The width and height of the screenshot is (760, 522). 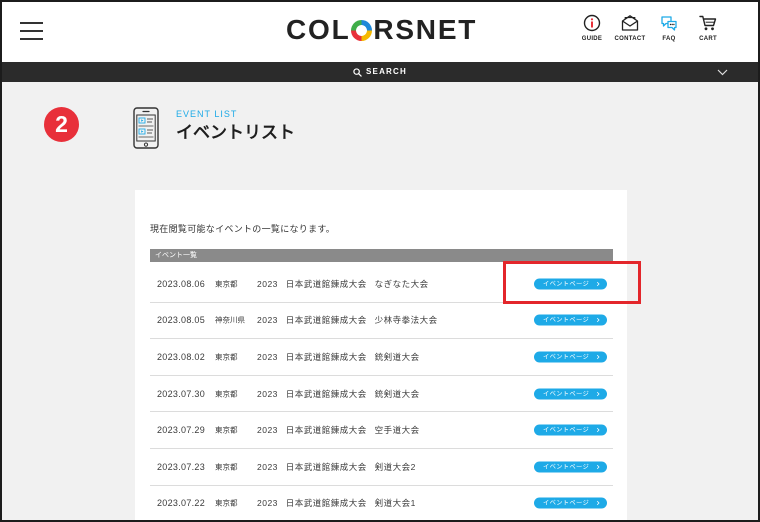 What do you see at coordinates (425, 29) in the screenshot?
I see `logo-text-end: RSNET` at bounding box center [425, 29].